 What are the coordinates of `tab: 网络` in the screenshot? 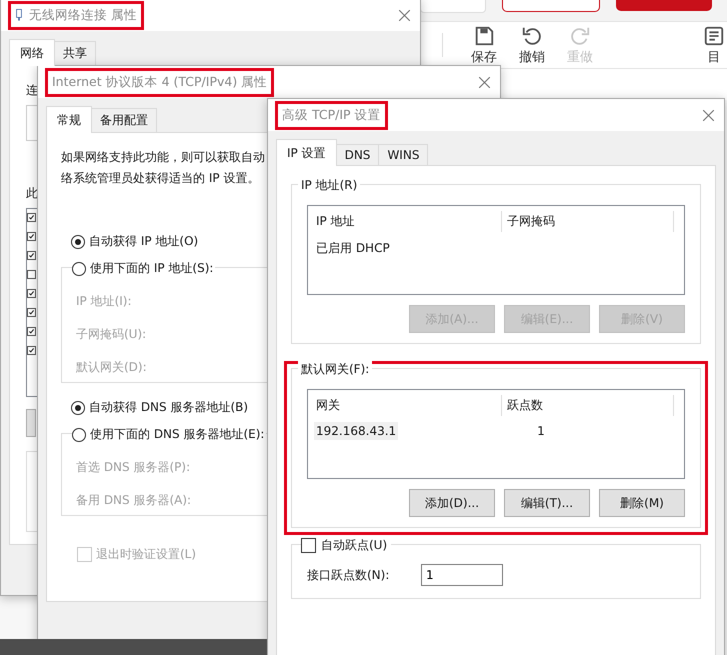 It's located at (32, 52).